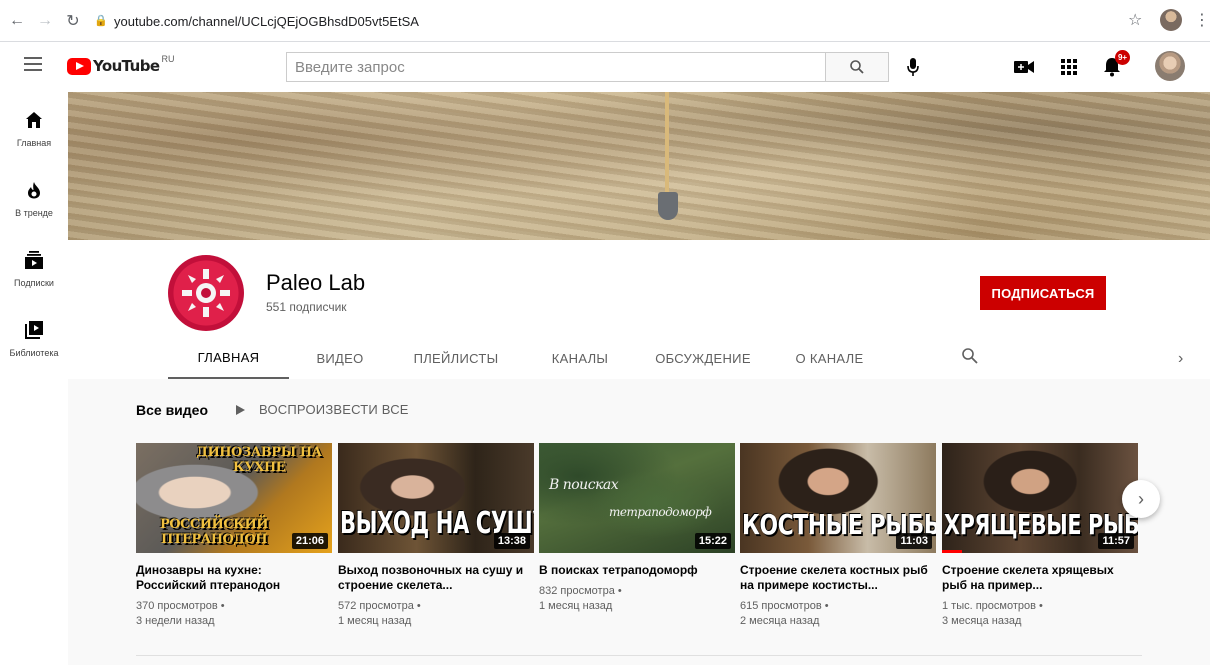 Image resolution: width=1210 pixels, height=665 pixels. I want to click on play-all-button: ВОСПРОИЗВЕСТИ ВСЕ, so click(322, 409).